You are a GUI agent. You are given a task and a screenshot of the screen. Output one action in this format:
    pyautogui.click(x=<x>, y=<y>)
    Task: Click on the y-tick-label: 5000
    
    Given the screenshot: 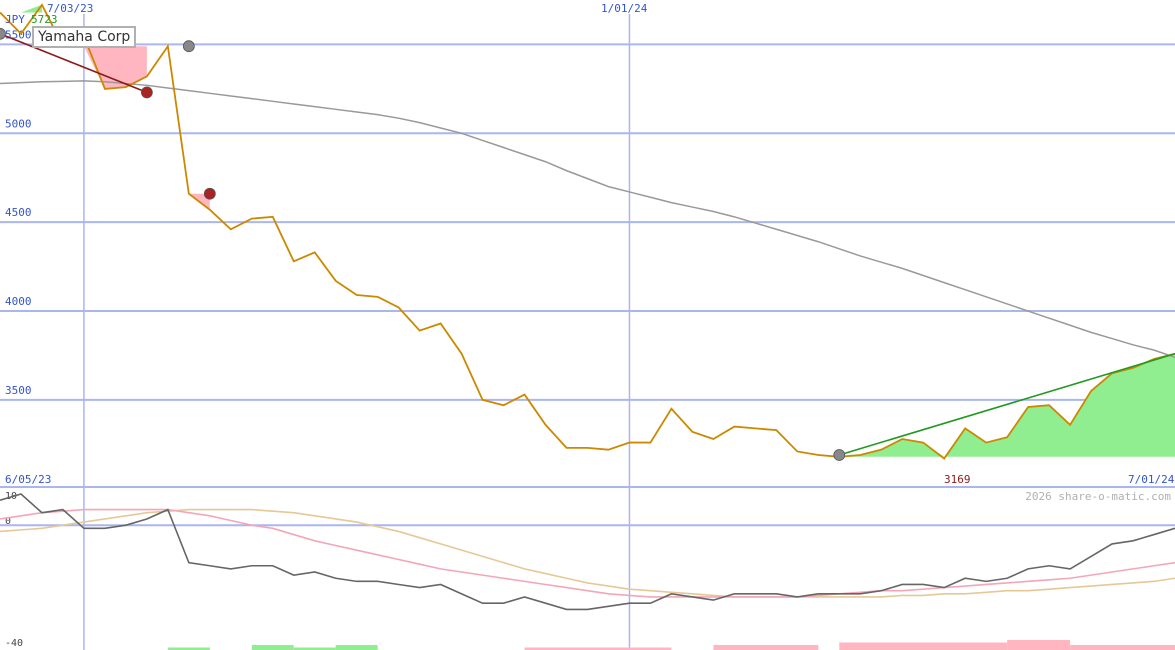 What is the action you would take?
    pyautogui.click(x=18, y=123)
    